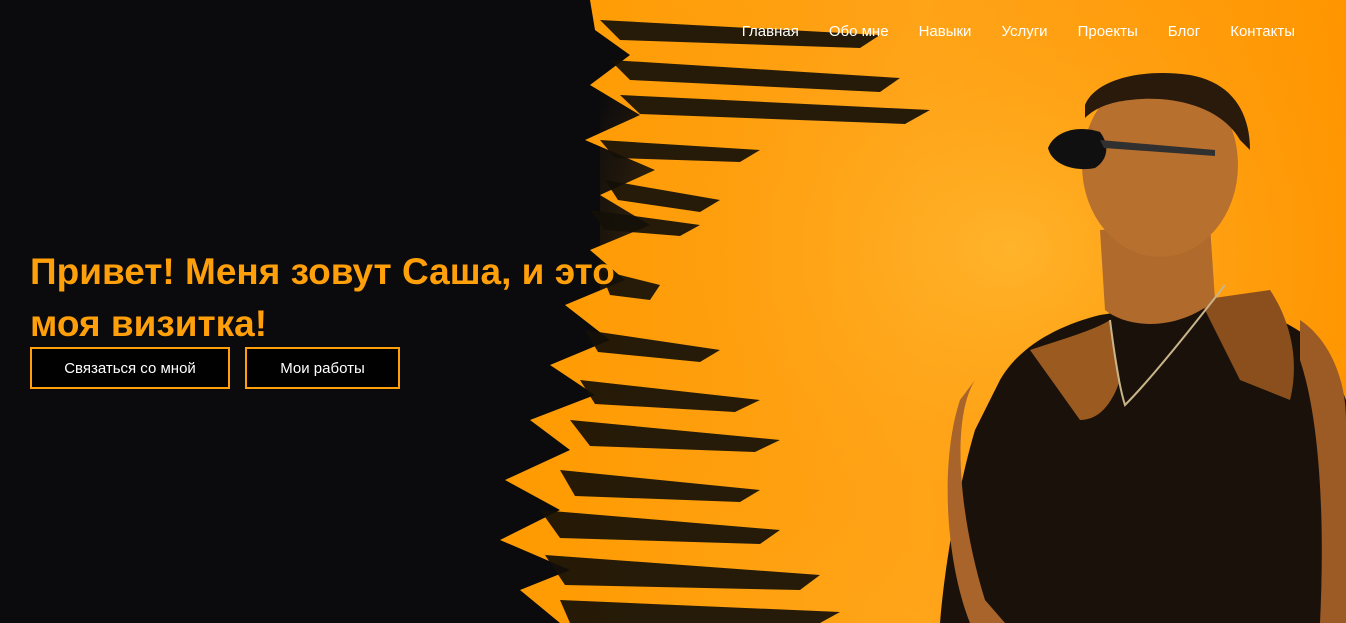  Describe the element at coordinates (1262, 32) in the screenshot. I see `nav-item-contacts: Контакты` at that location.